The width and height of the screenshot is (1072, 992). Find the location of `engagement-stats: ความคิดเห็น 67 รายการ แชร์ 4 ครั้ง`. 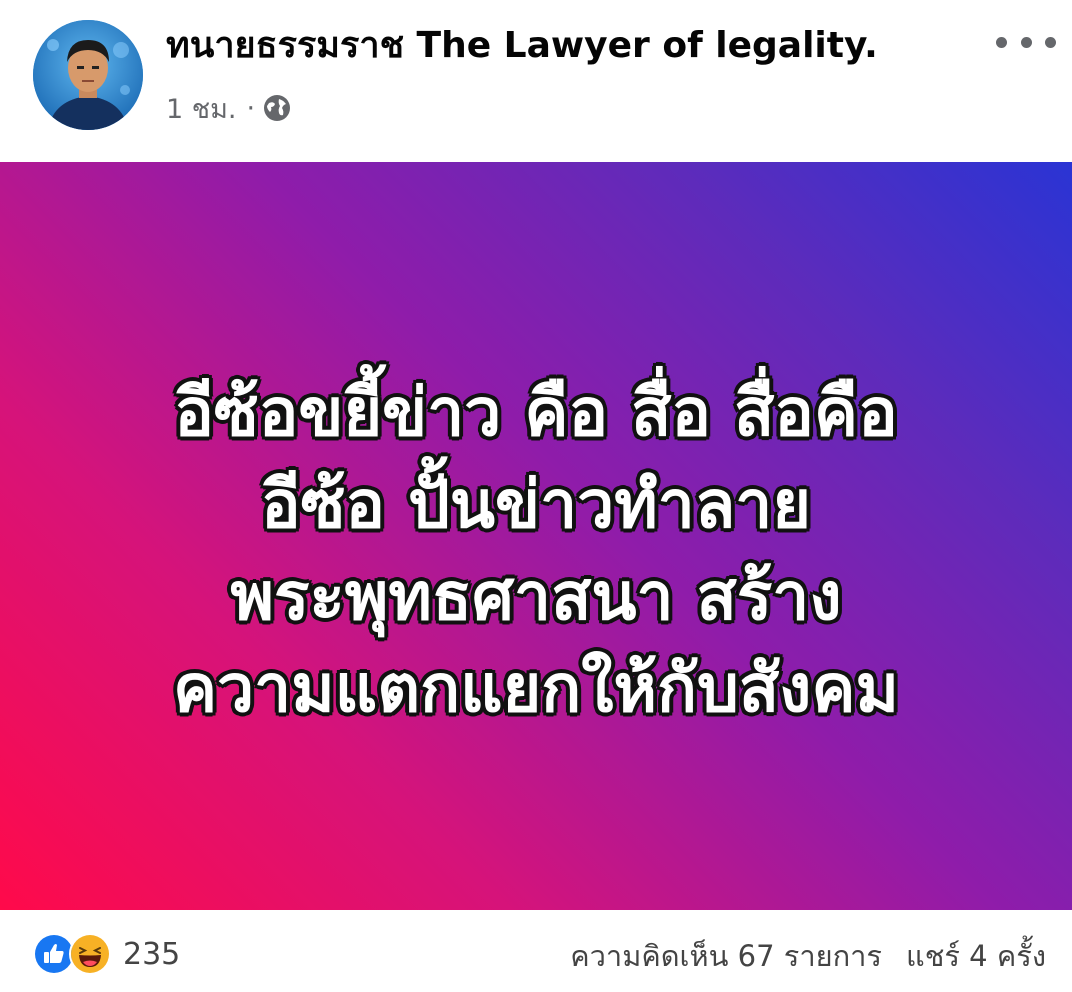

engagement-stats: ความคิดเห็น 67 รายการ แชร์ 4 ครั้ง is located at coordinates (808, 956).